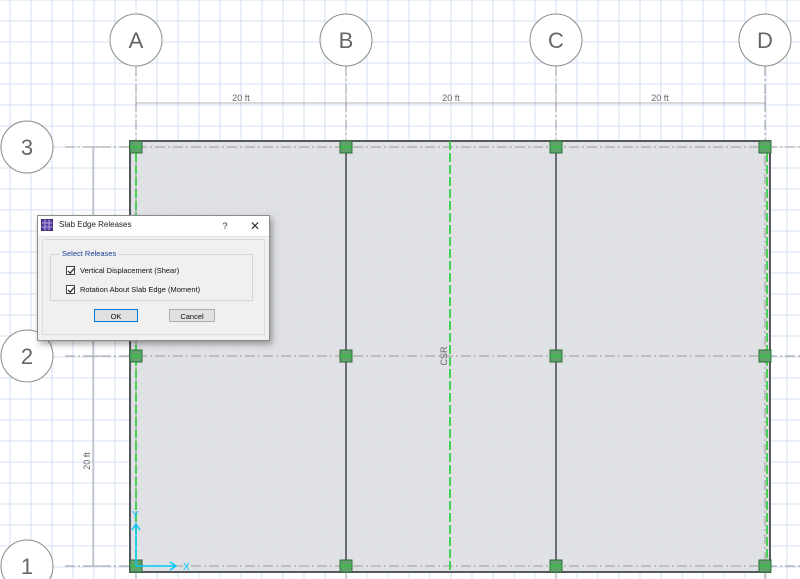 The height and width of the screenshot is (579, 800). Describe the element at coordinates (444, 356) in the screenshot. I see `strip-label: CSR` at that location.